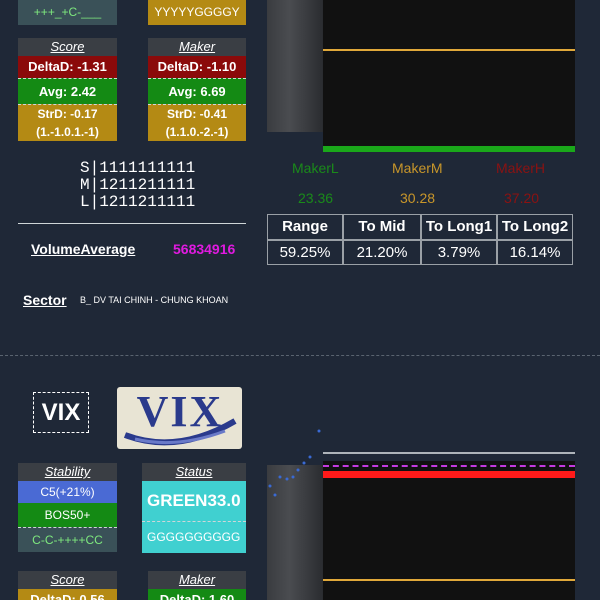 This screenshot has height=600, width=600. I want to click on logo-text: VIX, so click(180, 411).